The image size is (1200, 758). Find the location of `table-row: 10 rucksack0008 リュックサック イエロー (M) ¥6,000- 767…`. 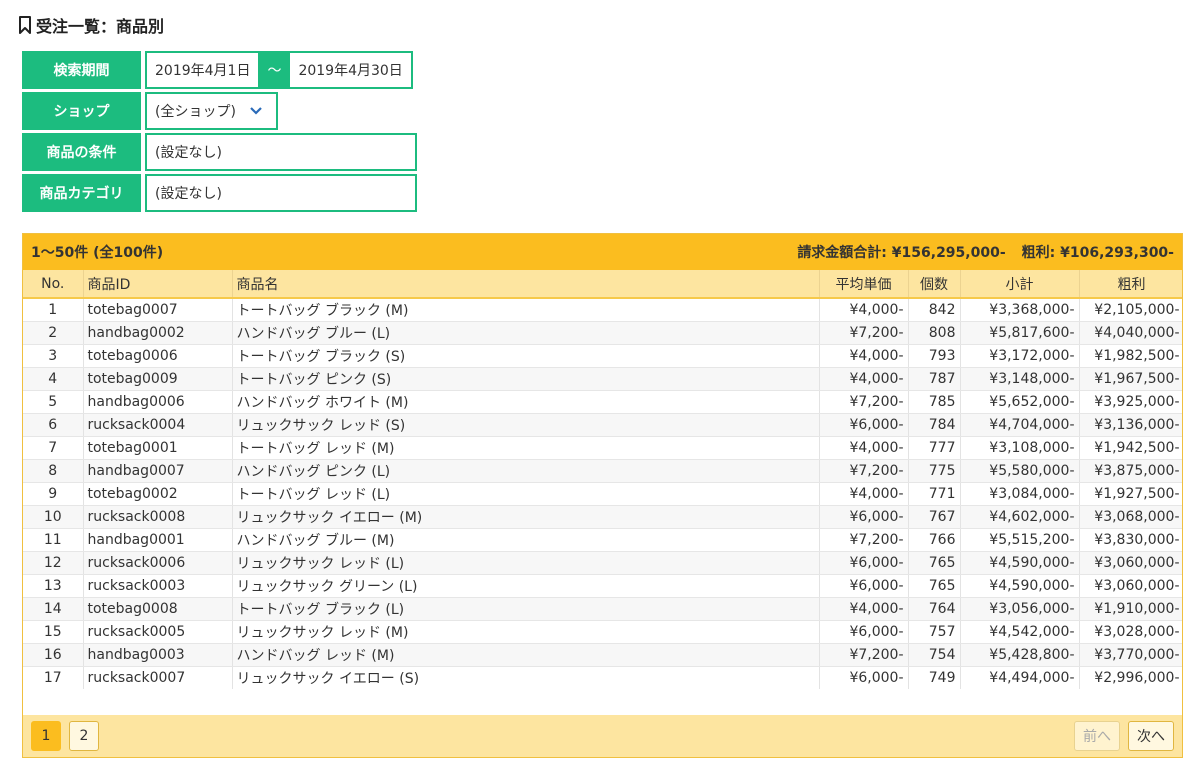

table-row: 10 rucksack0008 リュックサック イエロー (M) ¥6,000- 767… is located at coordinates (602, 517).